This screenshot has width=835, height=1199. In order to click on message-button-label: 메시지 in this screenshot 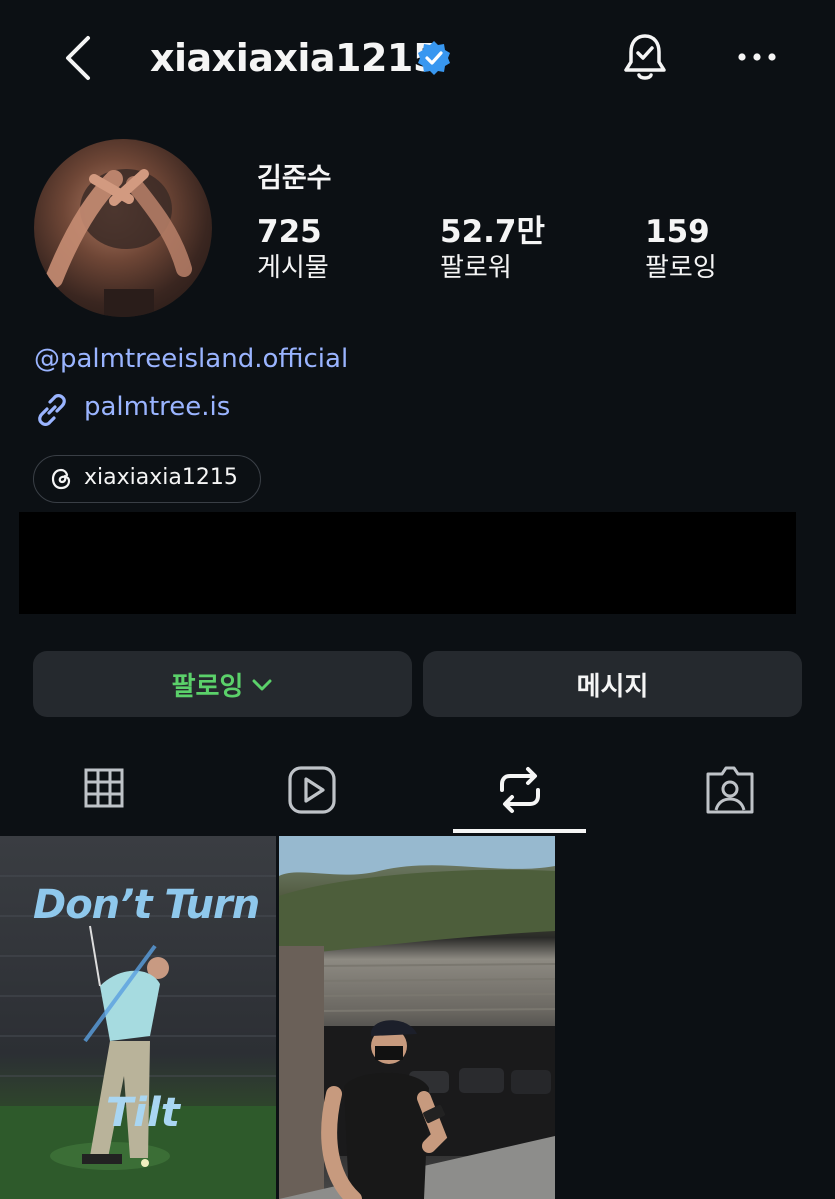, I will do `click(612, 686)`.